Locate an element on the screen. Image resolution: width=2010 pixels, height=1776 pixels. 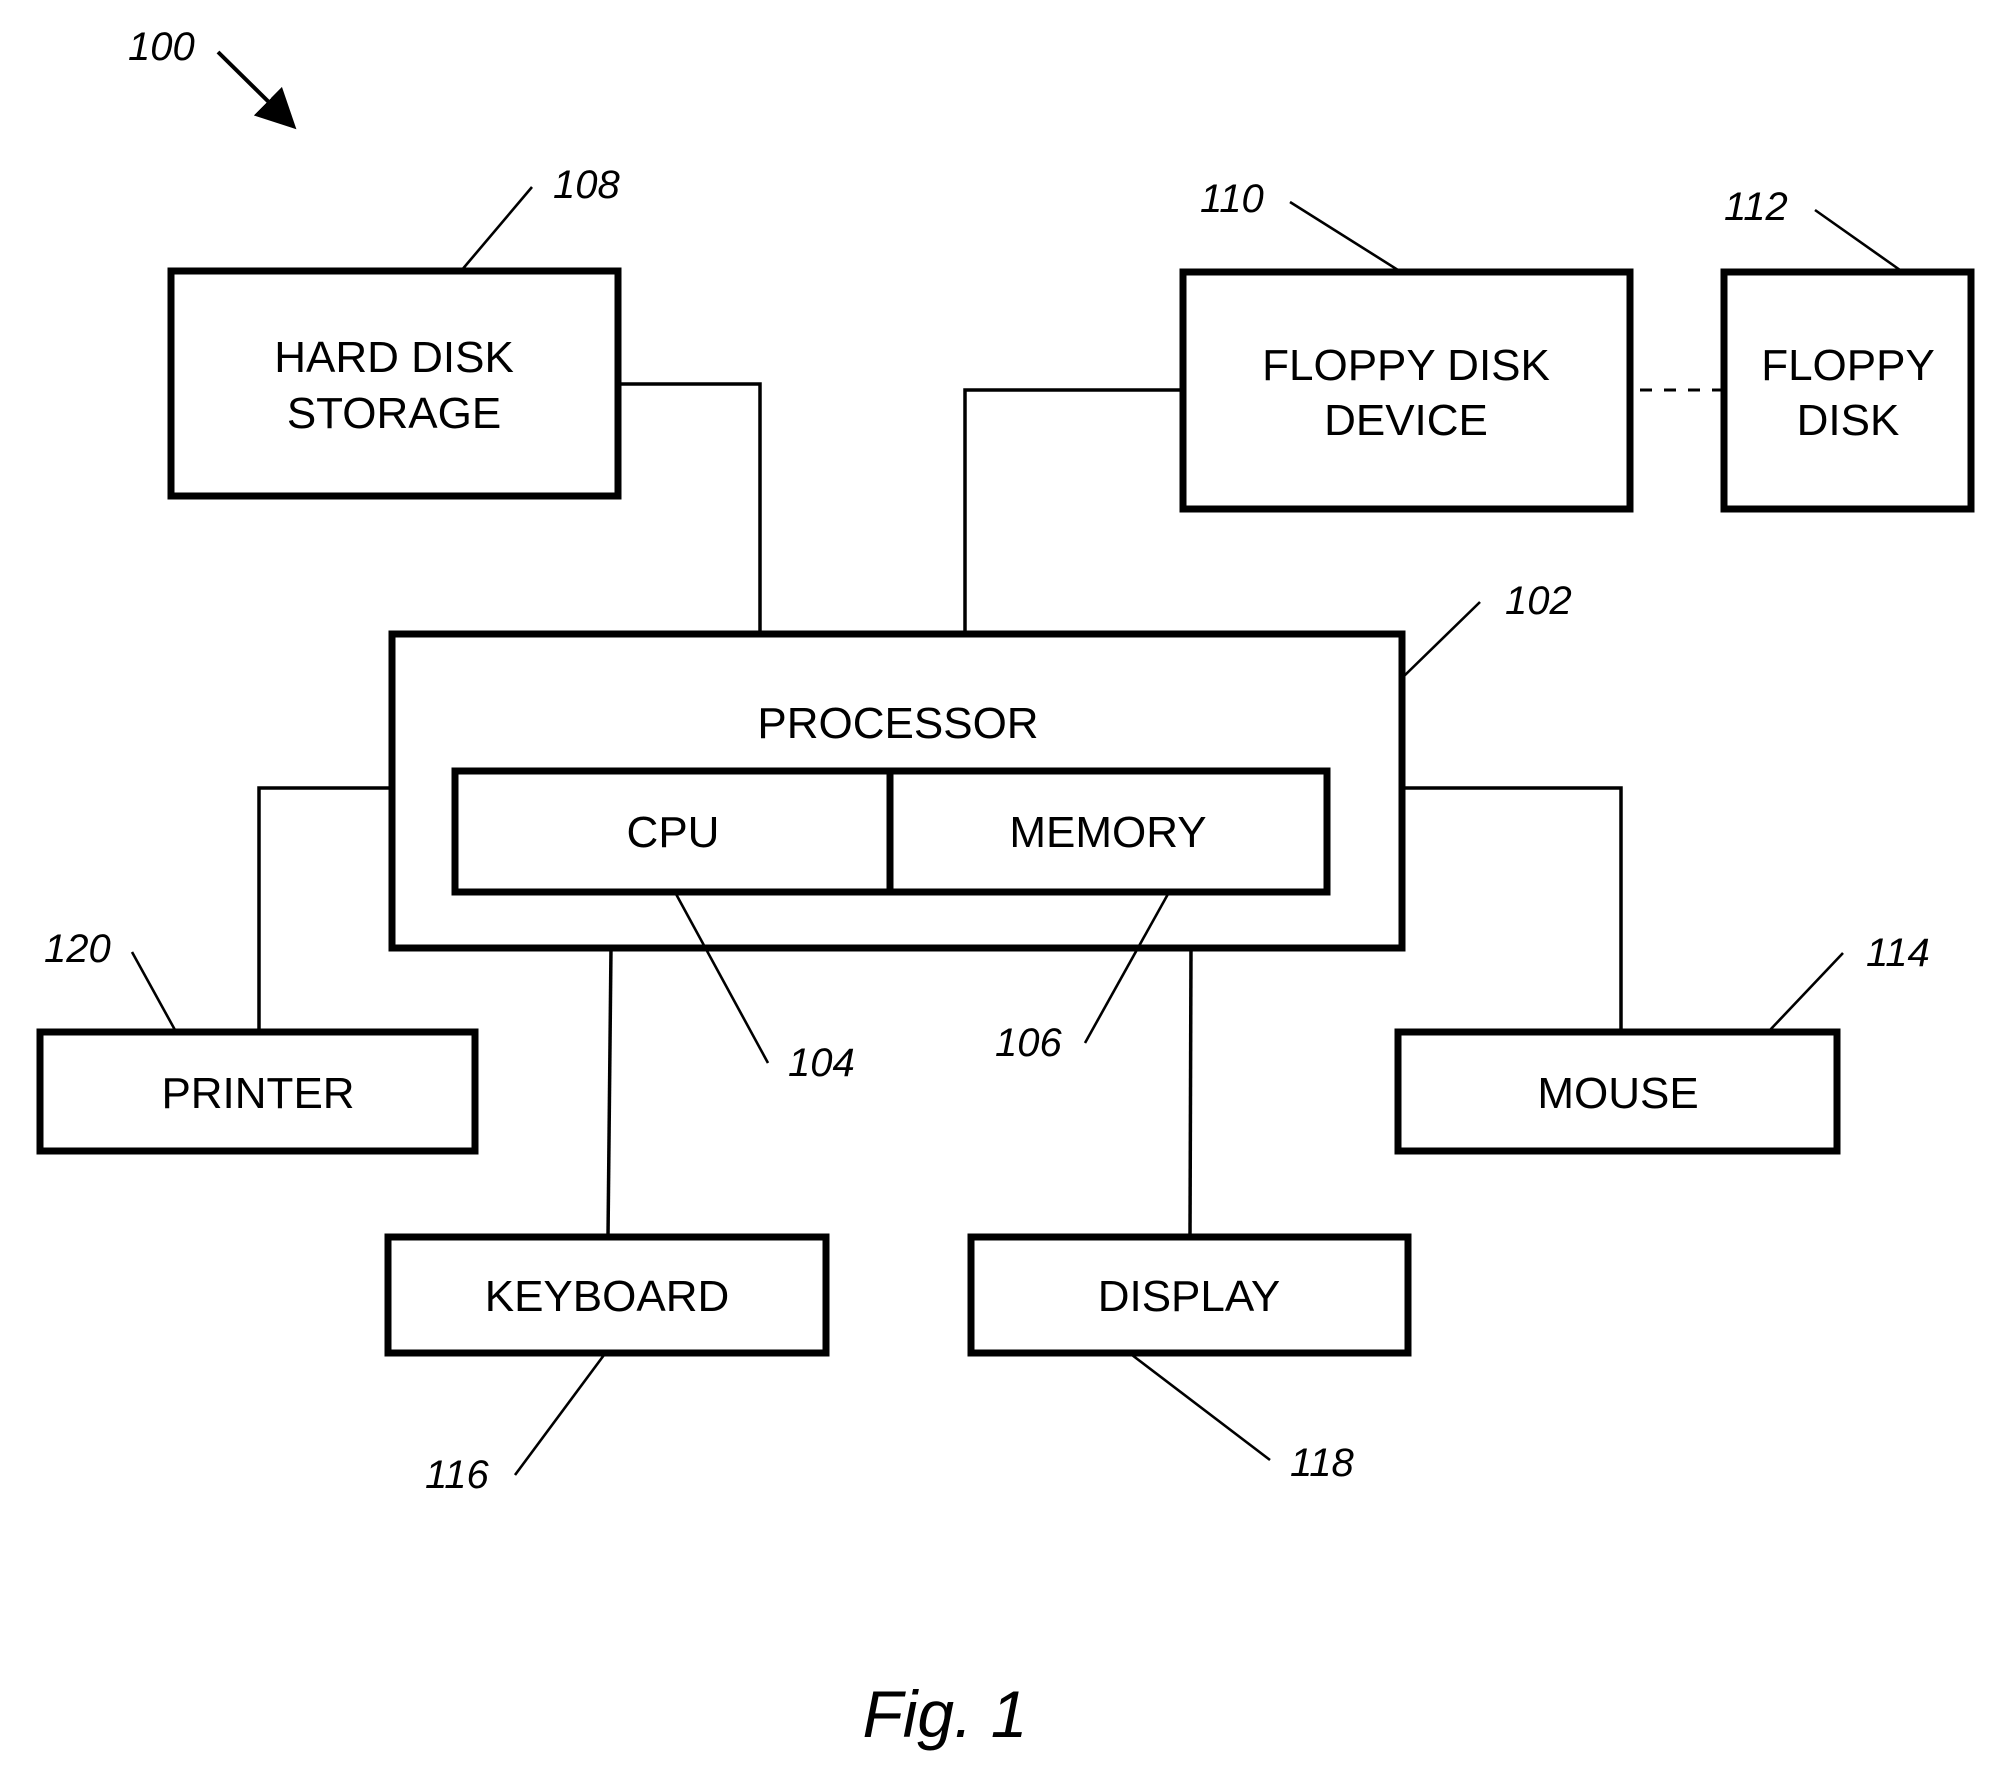
ref-label-110: 110 is located at coordinates (1232, 199).